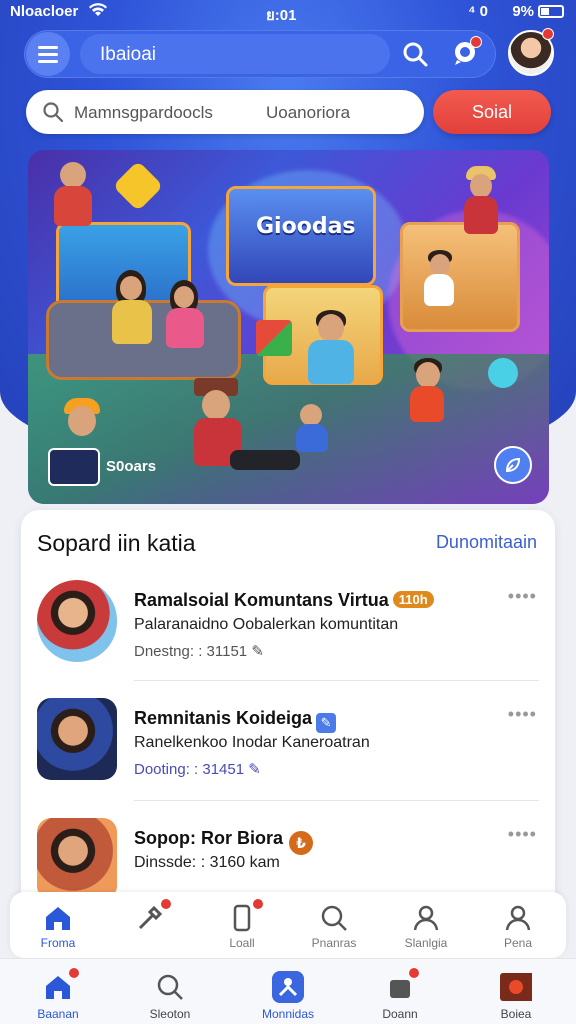  I want to click on tab-tools, so click(150, 926).